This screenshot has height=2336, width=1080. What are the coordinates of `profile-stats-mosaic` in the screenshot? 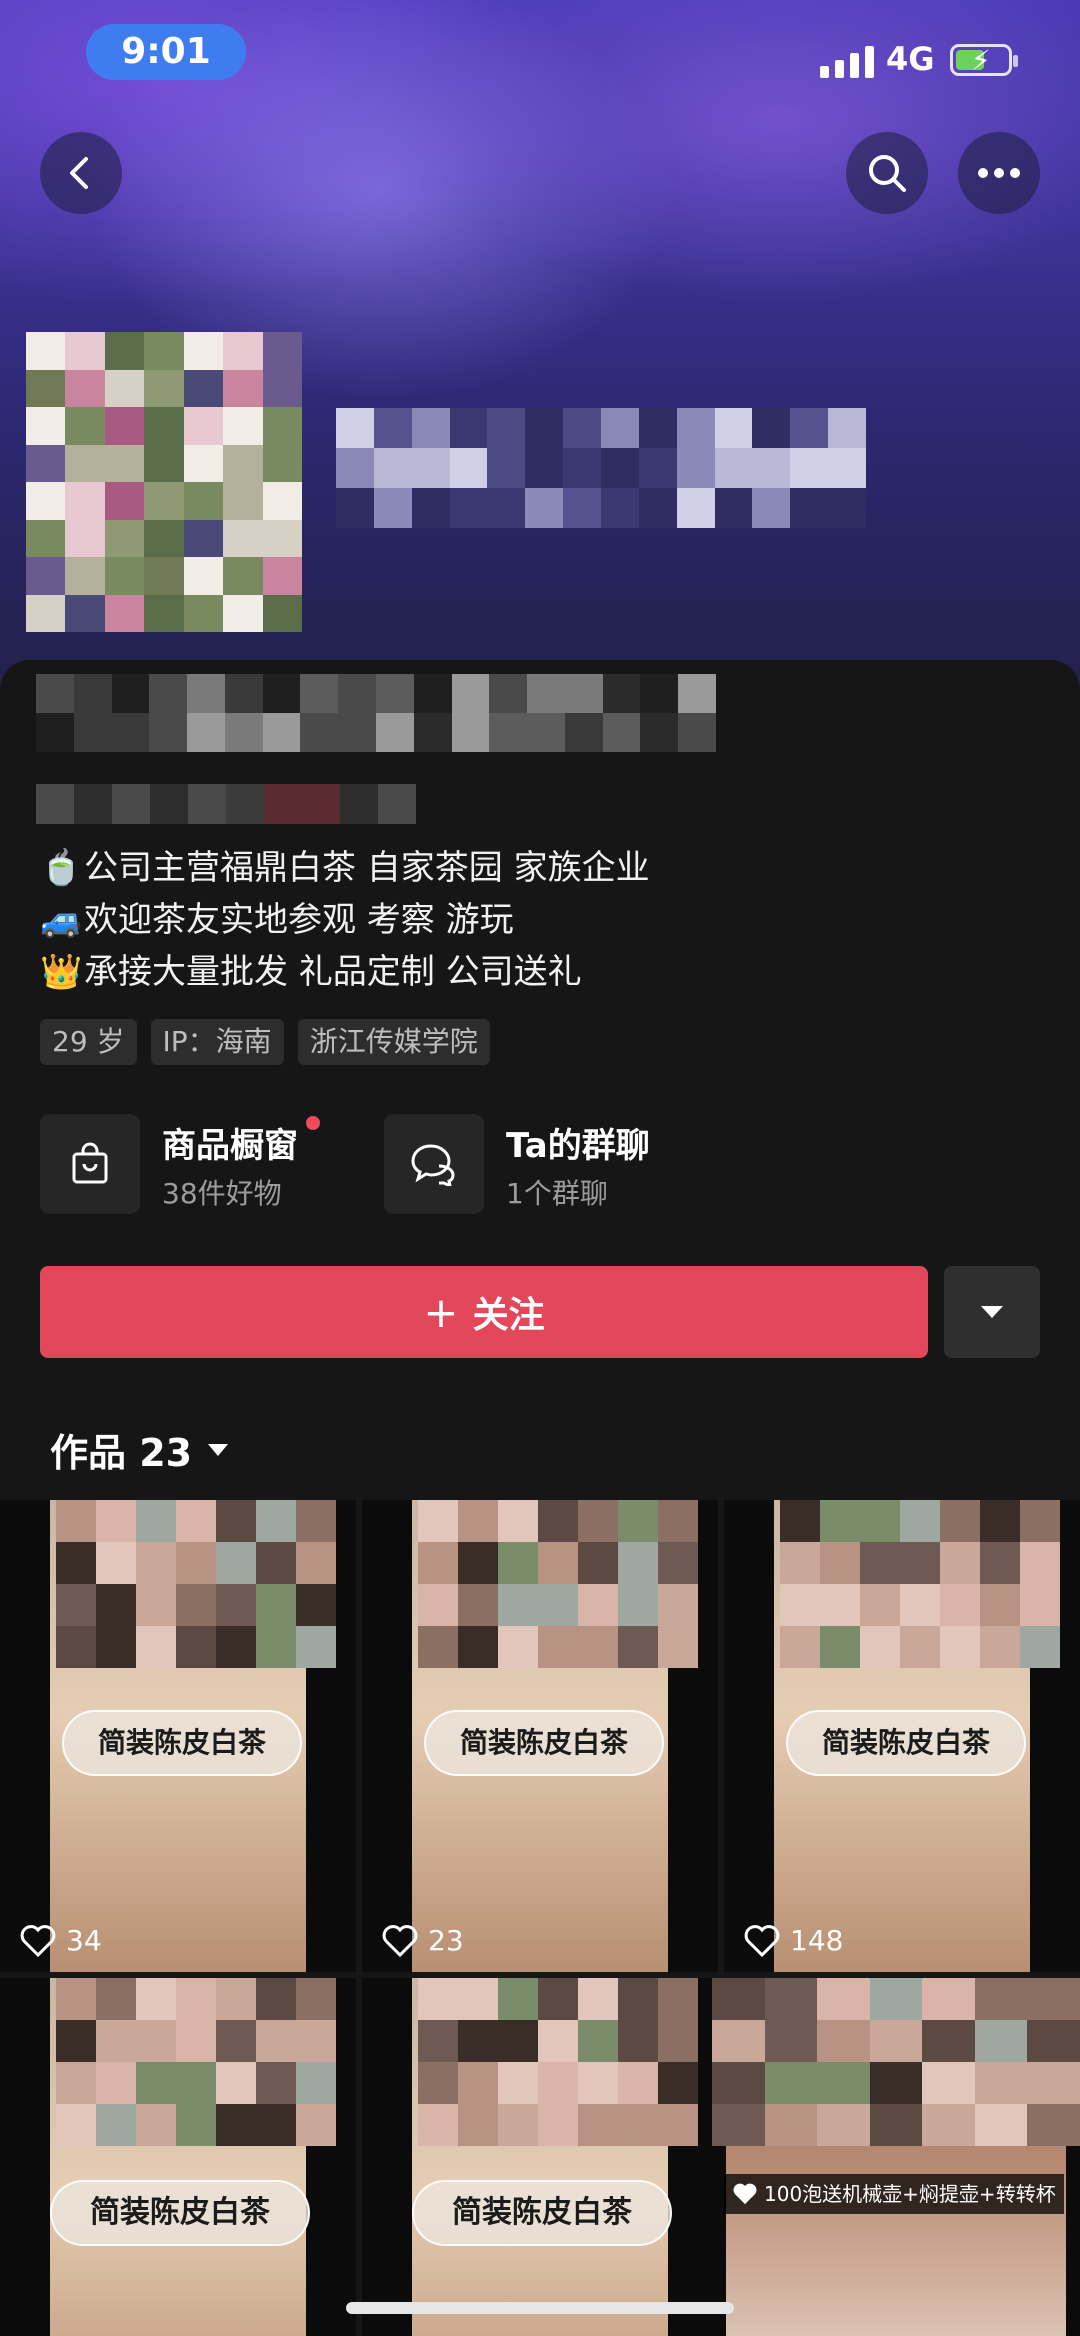 It's located at (376, 713).